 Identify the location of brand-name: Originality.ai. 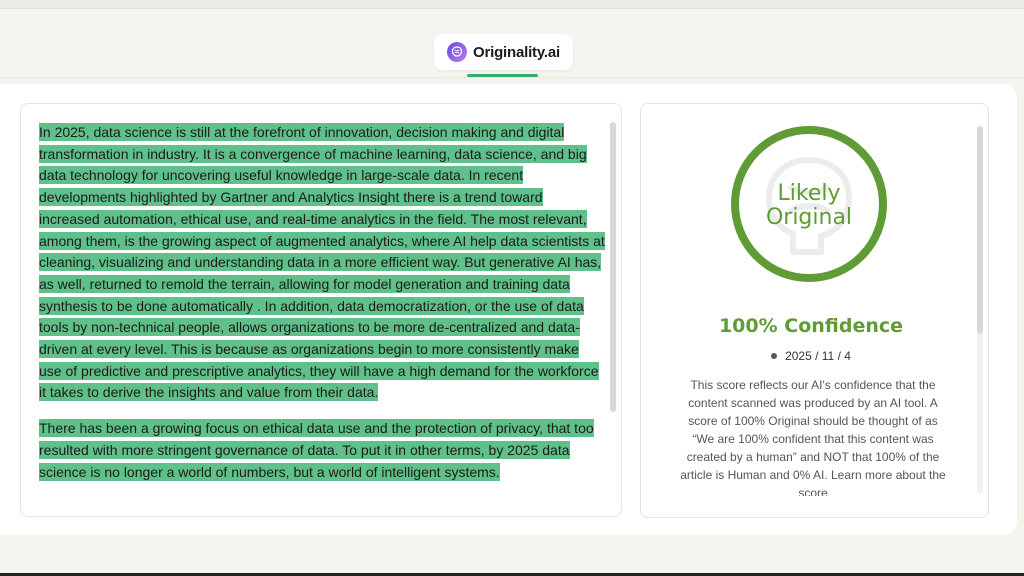
(516, 52).